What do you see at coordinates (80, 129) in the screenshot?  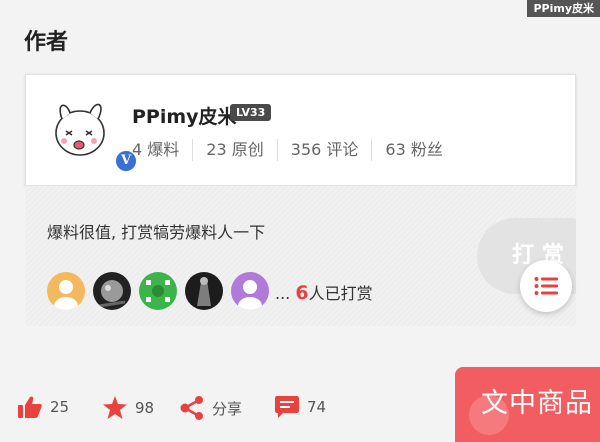 I see `cartoon-avatar-icon` at bounding box center [80, 129].